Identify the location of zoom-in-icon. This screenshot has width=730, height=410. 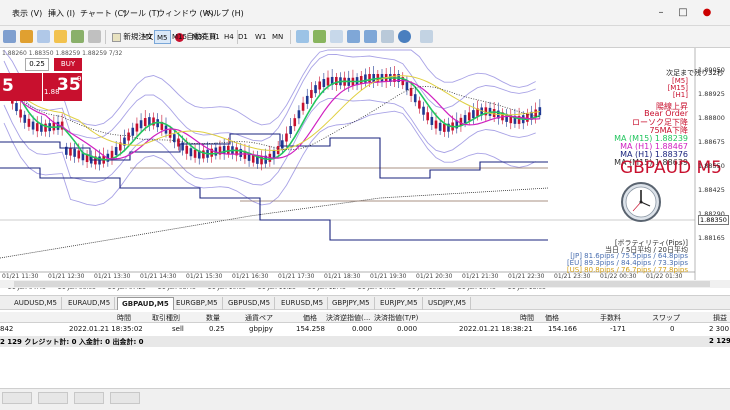
(353, 36).